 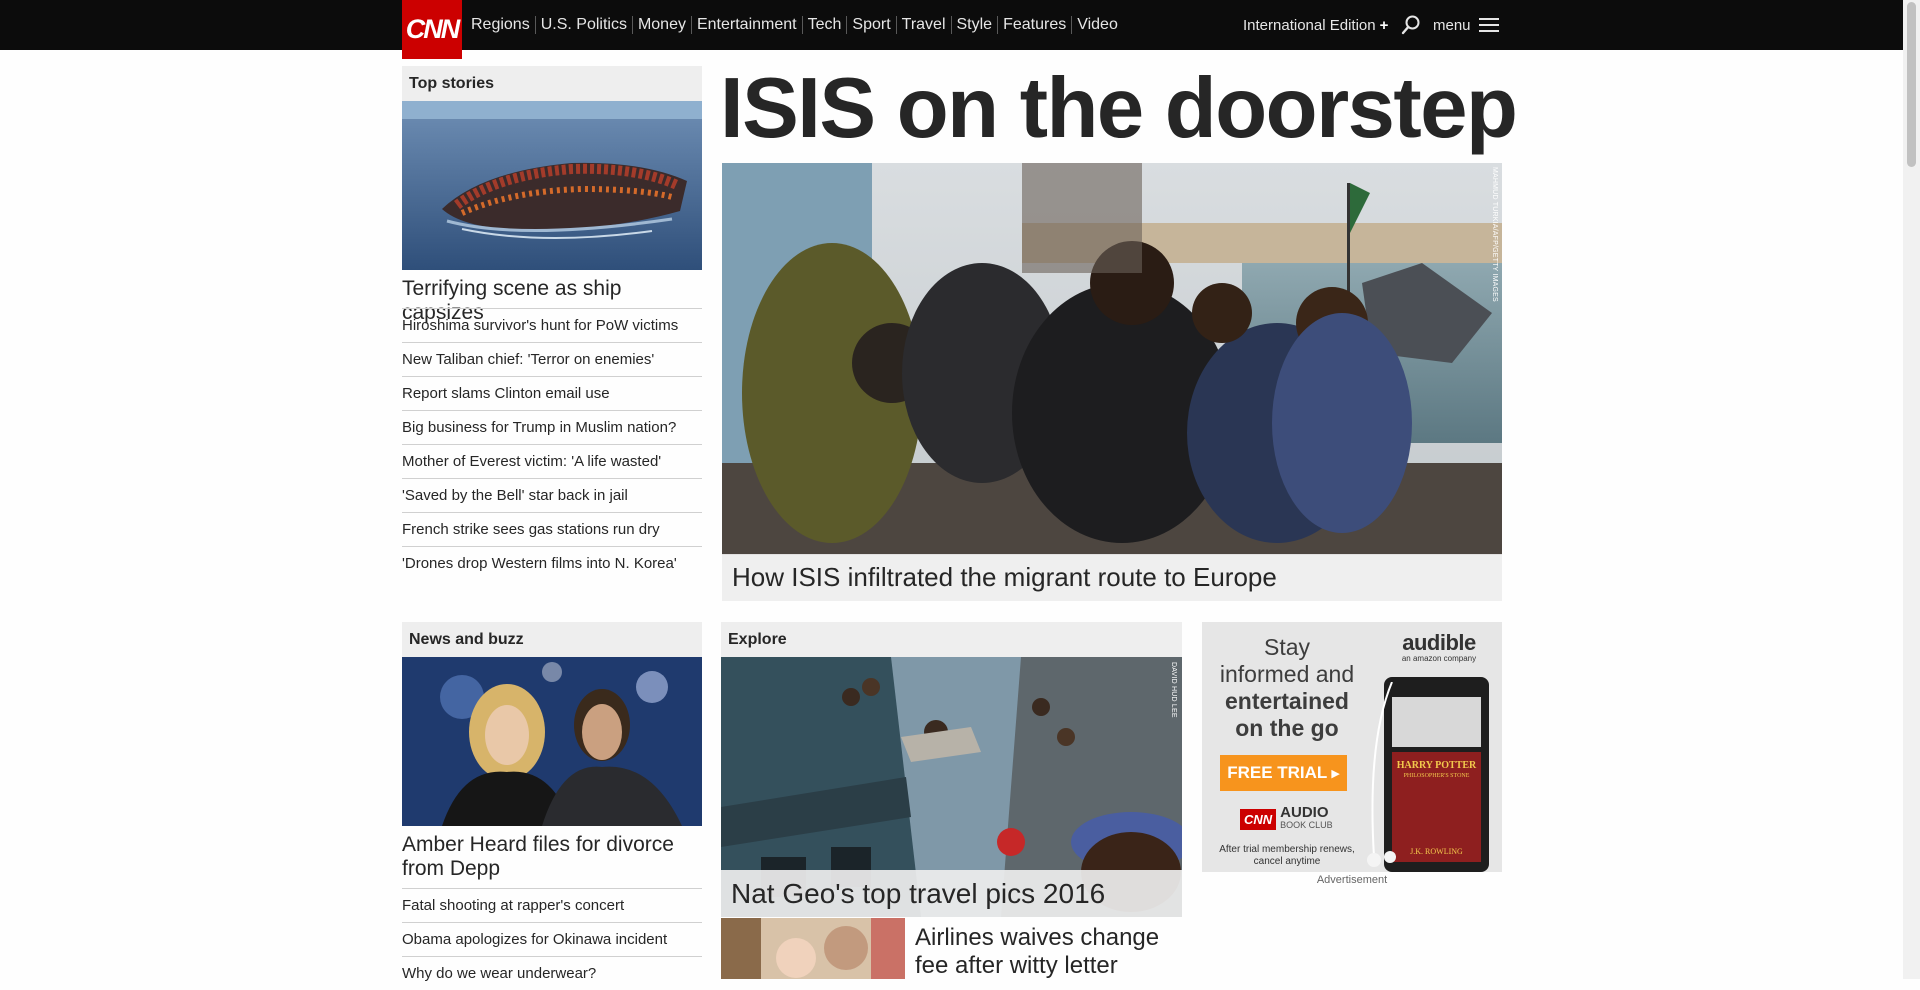 What do you see at coordinates (870, 25) in the screenshot?
I see `nav-link-sport: Sport` at bounding box center [870, 25].